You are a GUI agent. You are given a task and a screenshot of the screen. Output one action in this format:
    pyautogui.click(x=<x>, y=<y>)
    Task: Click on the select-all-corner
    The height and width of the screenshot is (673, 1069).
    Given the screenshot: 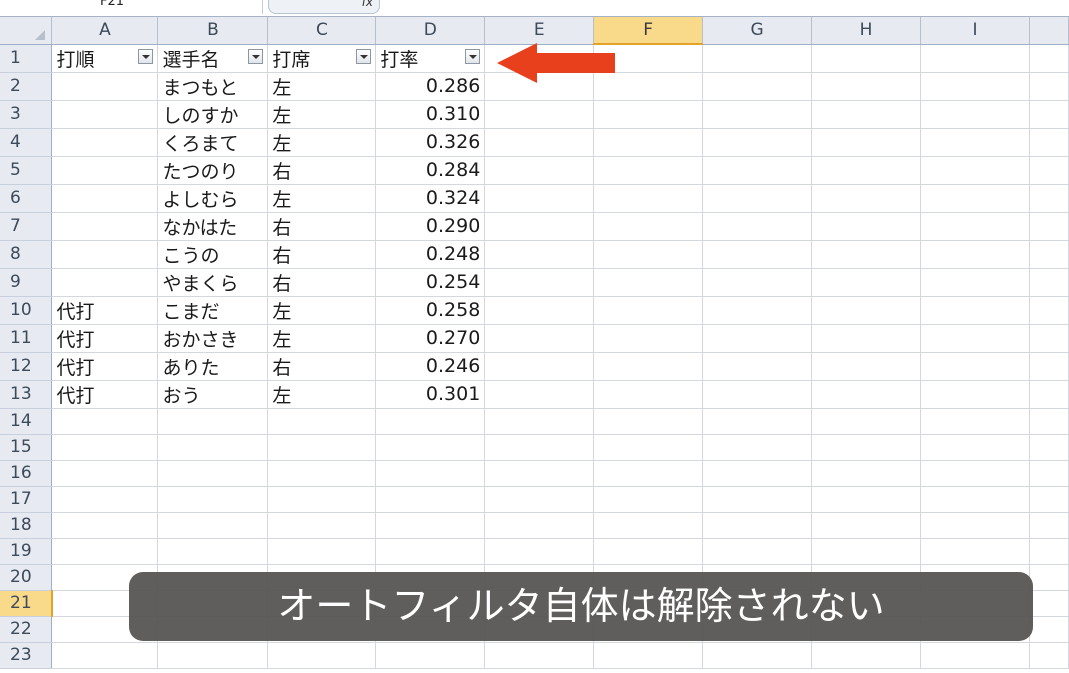 What is the action you would take?
    pyautogui.click(x=26, y=31)
    